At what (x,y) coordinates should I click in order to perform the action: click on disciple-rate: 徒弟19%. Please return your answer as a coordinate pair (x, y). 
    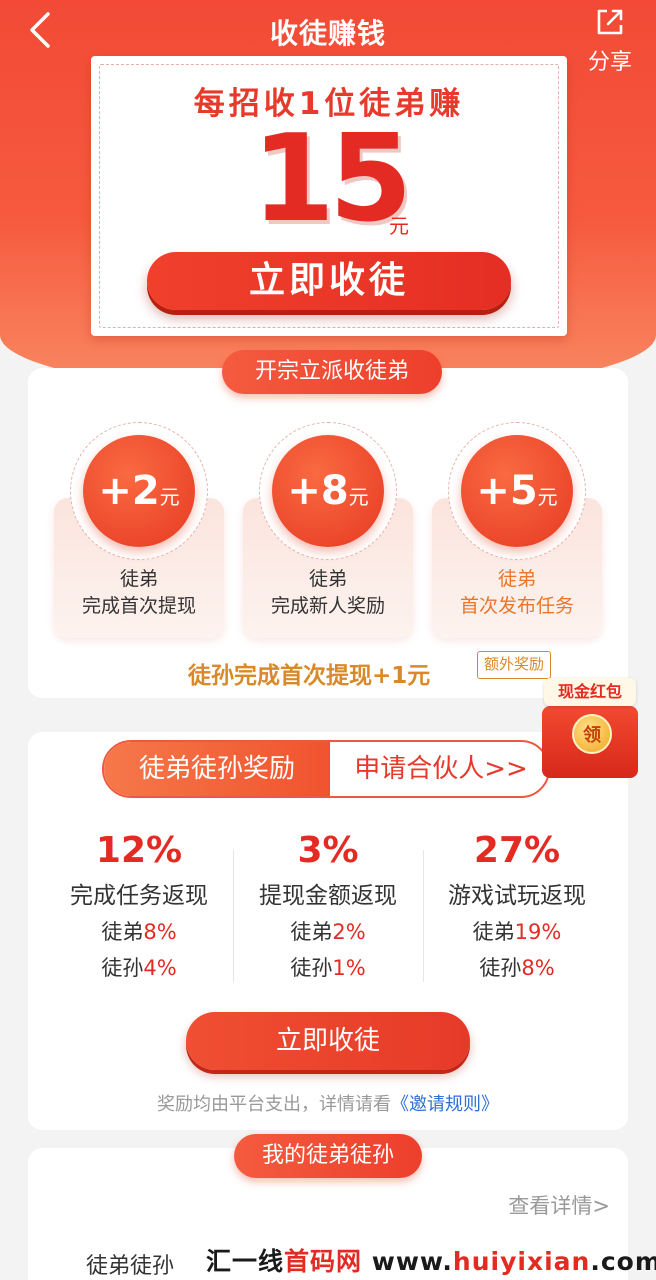
    Looking at the image, I should click on (517, 932).